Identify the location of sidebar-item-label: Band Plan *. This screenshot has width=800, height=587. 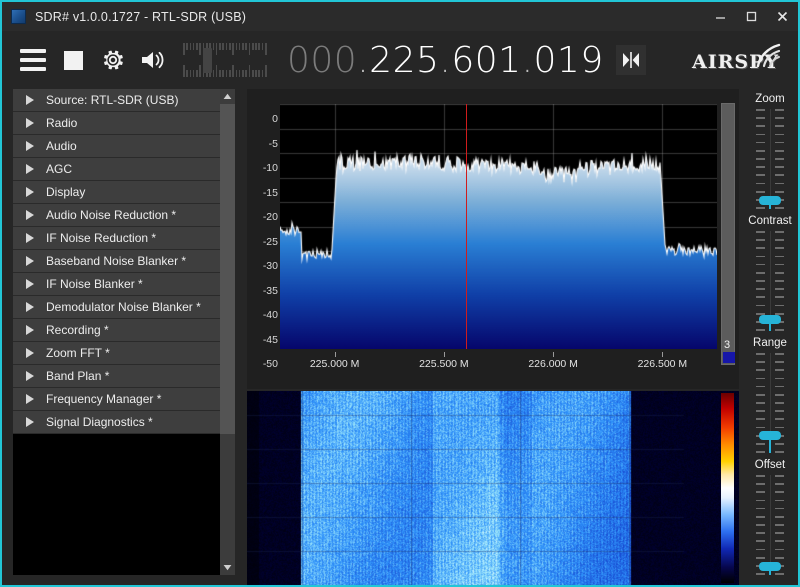
(78, 376).